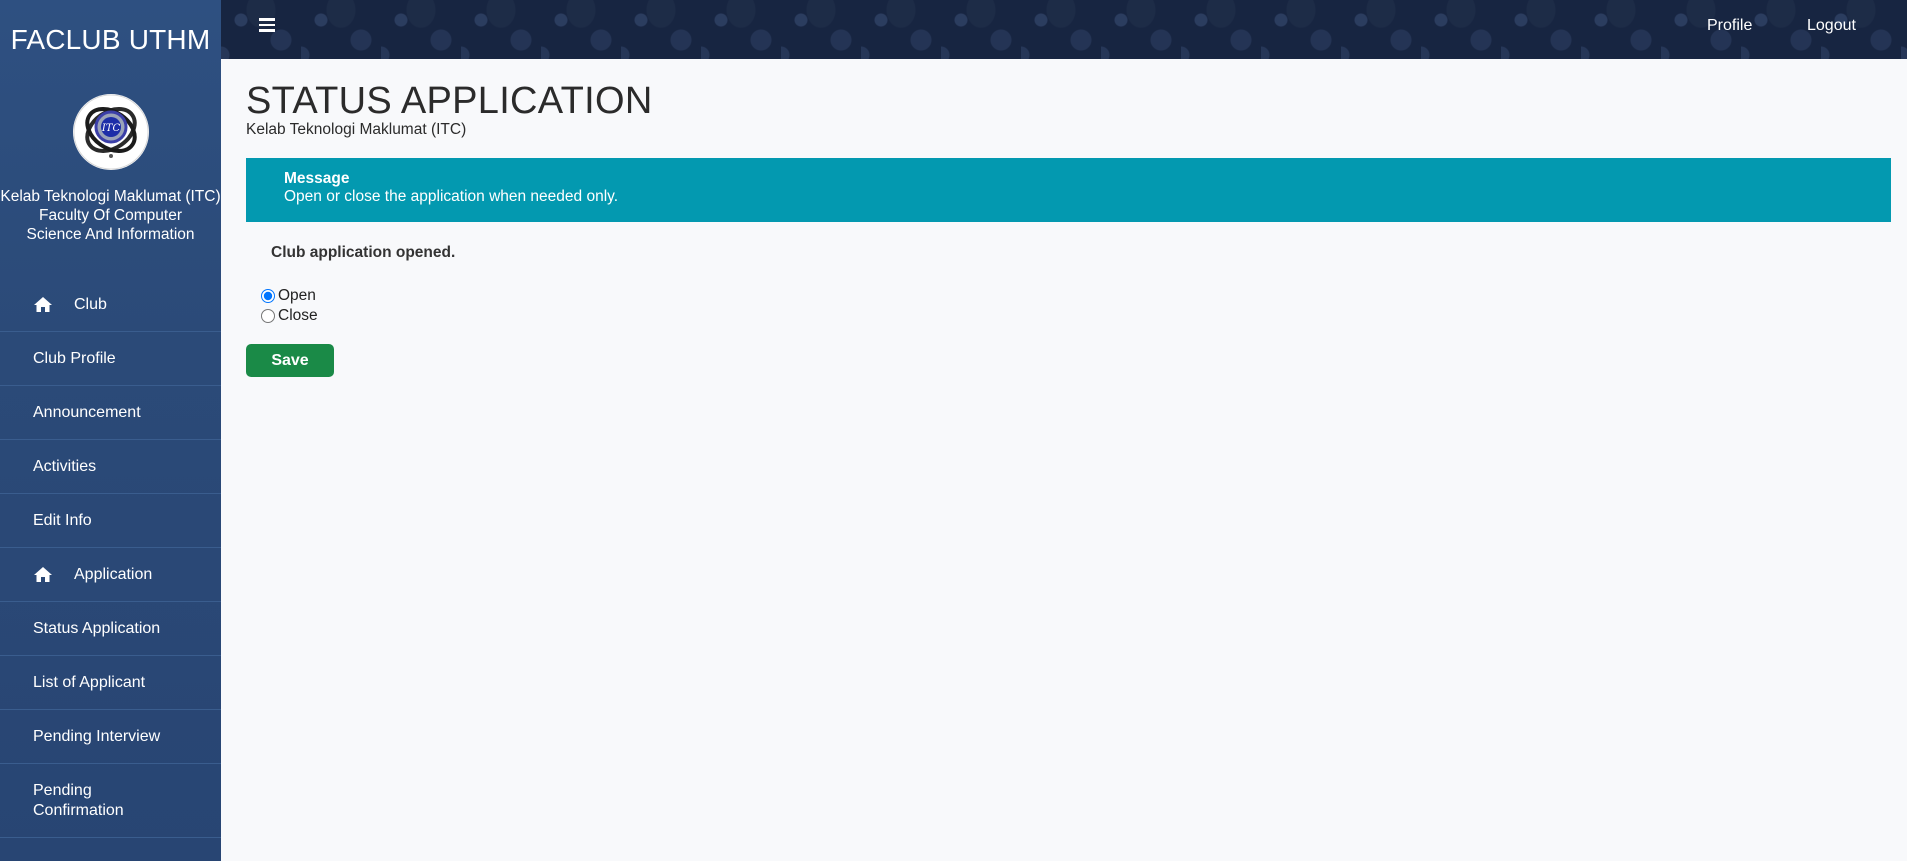 The height and width of the screenshot is (861, 1907). I want to click on close-option: Close, so click(1076, 316).